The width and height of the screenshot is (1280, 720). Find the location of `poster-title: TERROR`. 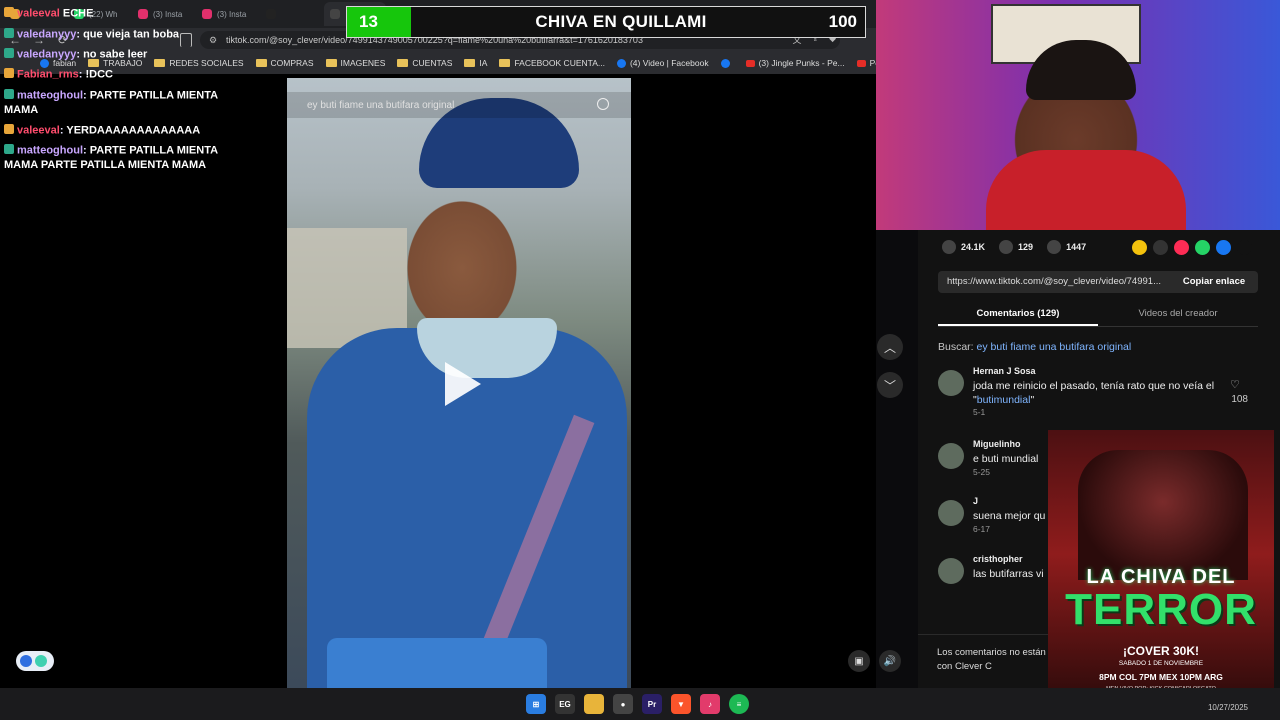

poster-title: TERROR is located at coordinates (1161, 609).